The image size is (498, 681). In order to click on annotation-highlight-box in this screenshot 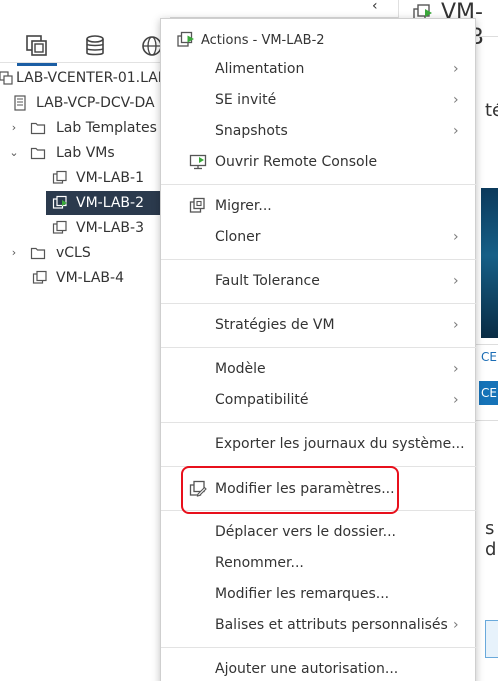, I will do `click(290, 490)`.